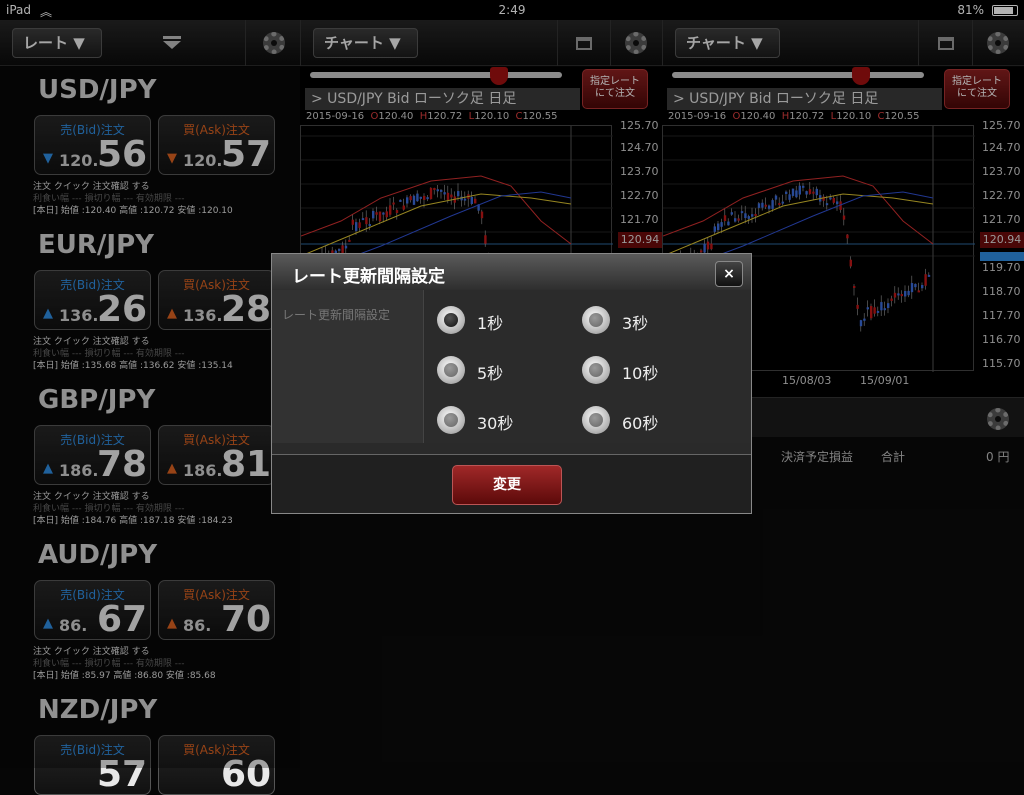 This screenshot has width=1024, height=795. Describe the element at coordinates (729, 274) in the screenshot. I see `close-button: ×` at that location.